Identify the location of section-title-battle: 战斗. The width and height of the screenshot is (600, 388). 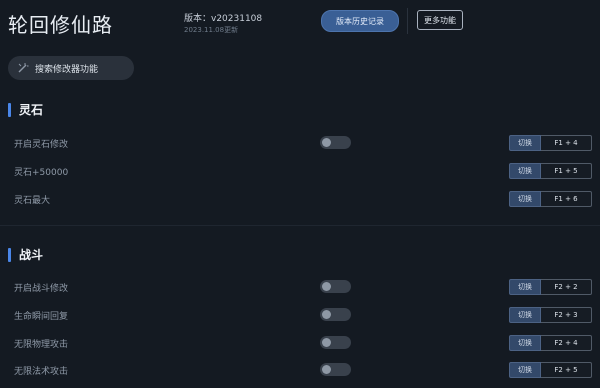
(25, 254).